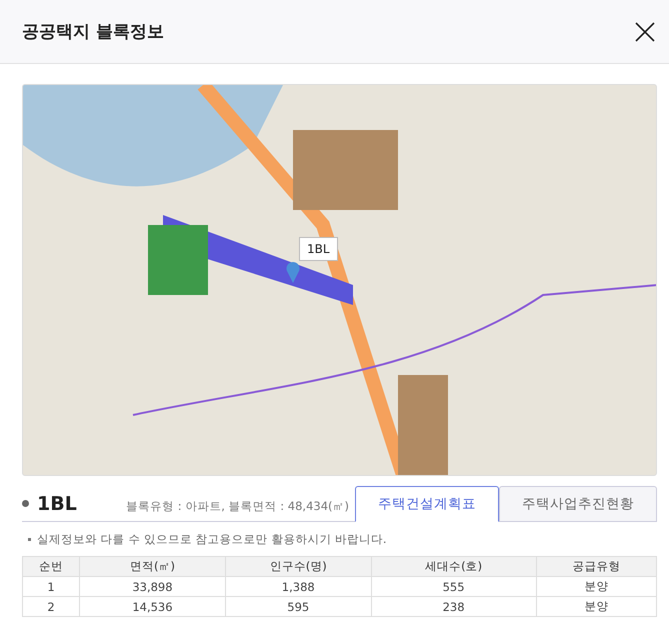  What do you see at coordinates (453, 566) in the screenshot?
I see `column-header: 세대수(호)` at bounding box center [453, 566].